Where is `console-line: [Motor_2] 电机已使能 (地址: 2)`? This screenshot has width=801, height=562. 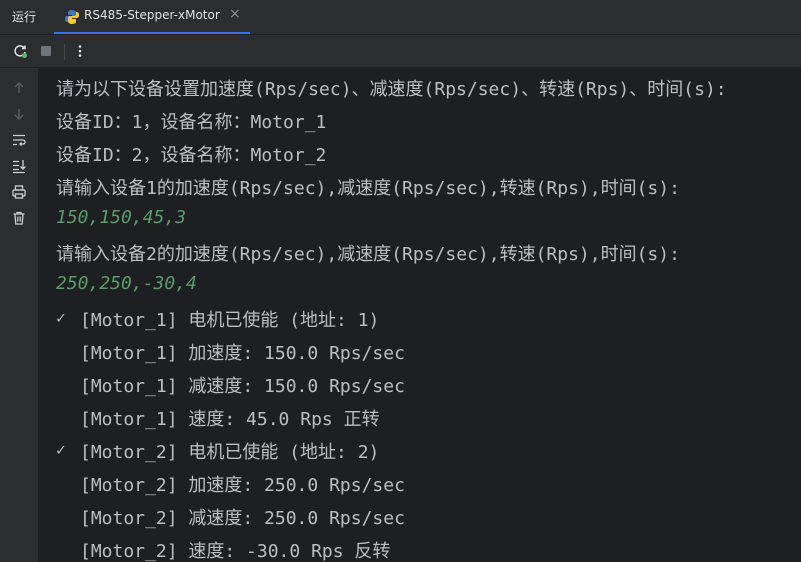
console-line: [Motor_2] 电机已使能 (地址: 2) is located at coordinates (230, 452).